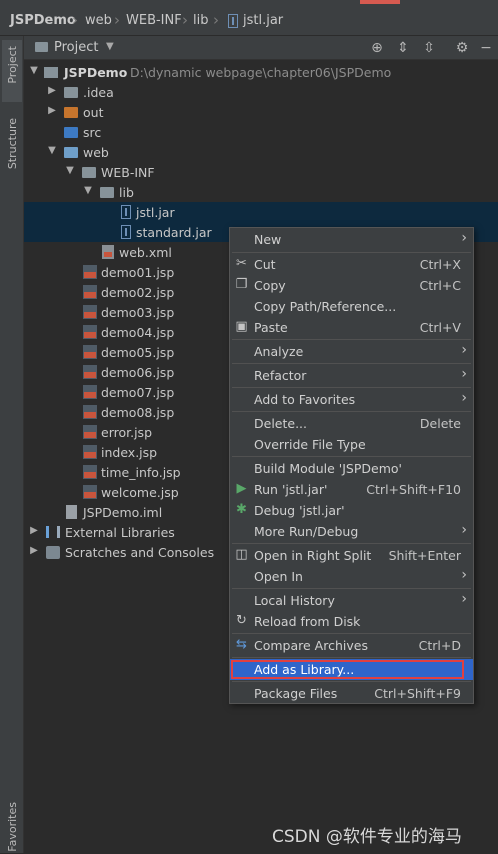  I want to click on tree-label: error.jsp, so click(127, 432).